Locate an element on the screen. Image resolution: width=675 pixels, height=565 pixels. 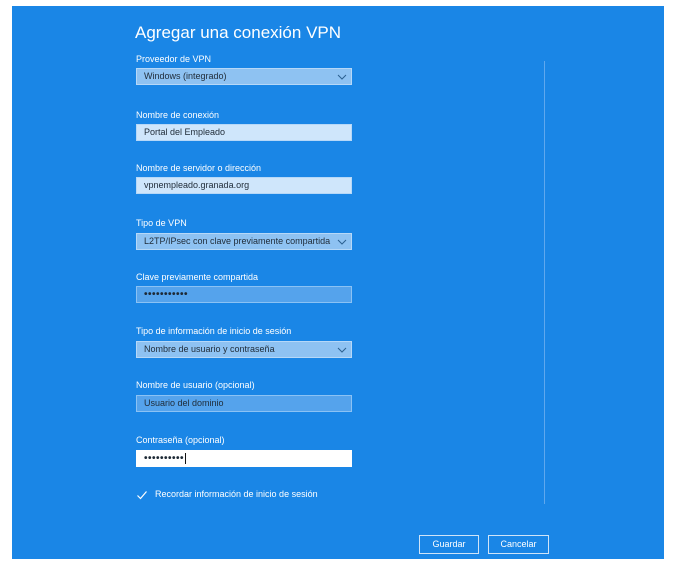
password-input: •••••••••• is located at coordinates (244, 458).